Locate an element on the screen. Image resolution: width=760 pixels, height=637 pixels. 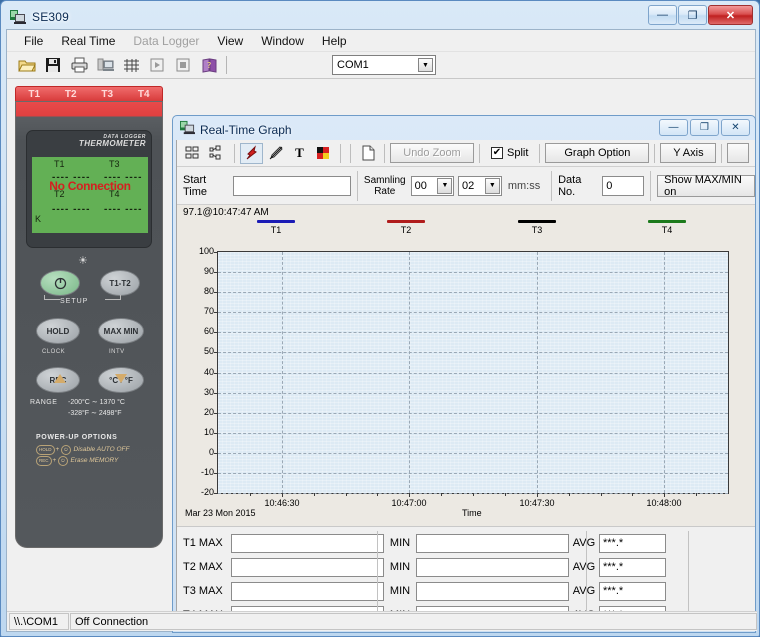
chart-ytick-label: 70 is located at coordinates (208, 311).